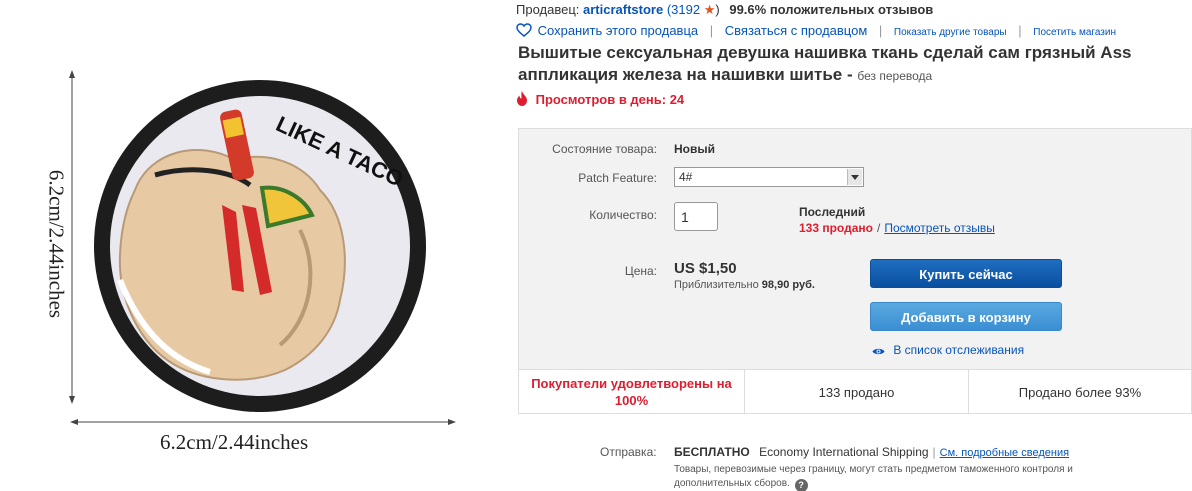  What do you see at coordinates (958, 350) in the screenshot?
I see `watchlist-text: В список отслеживания` at bounding box center [958, 350].